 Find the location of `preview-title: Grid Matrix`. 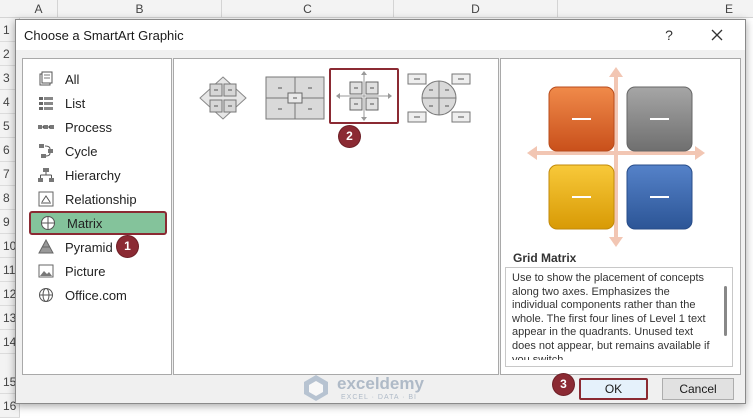

preview-title: Grid Matrix is located at coordinates (545, 258).